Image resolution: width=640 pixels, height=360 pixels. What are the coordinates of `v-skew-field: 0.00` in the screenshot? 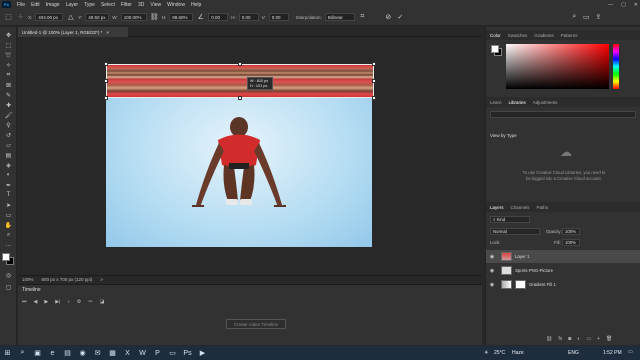 It's located at (278, 17).